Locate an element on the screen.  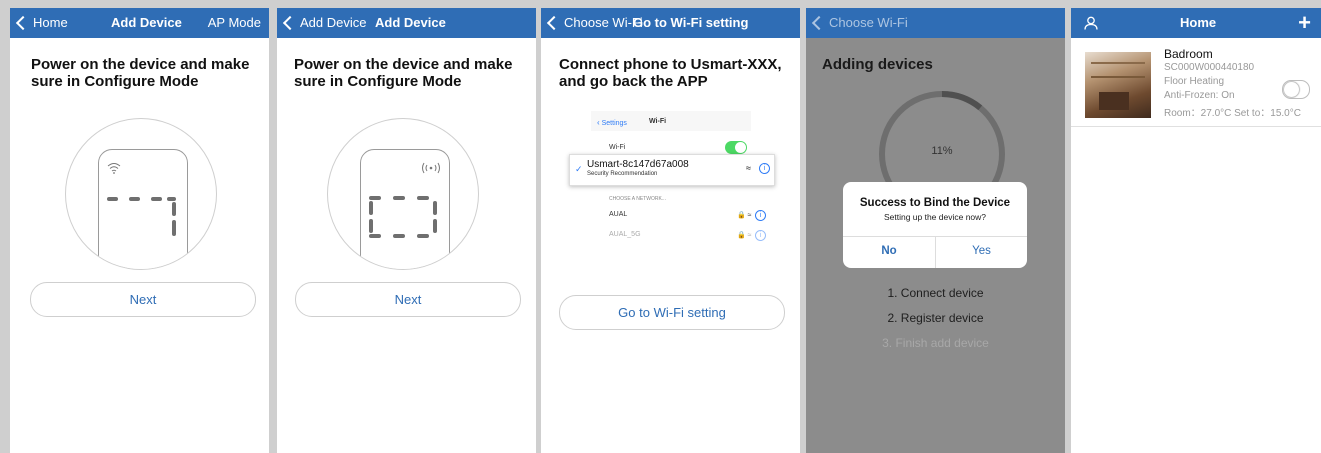
step-connect: 1. Connect device is located at coordinates (935, 293).